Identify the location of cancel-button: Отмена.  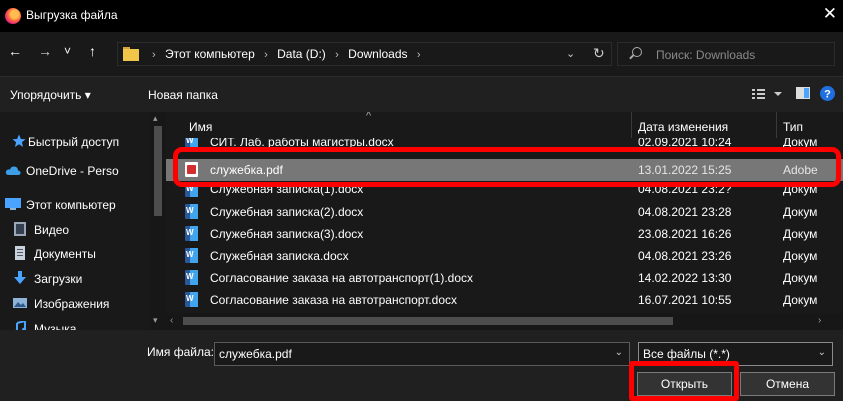
(787, 384).